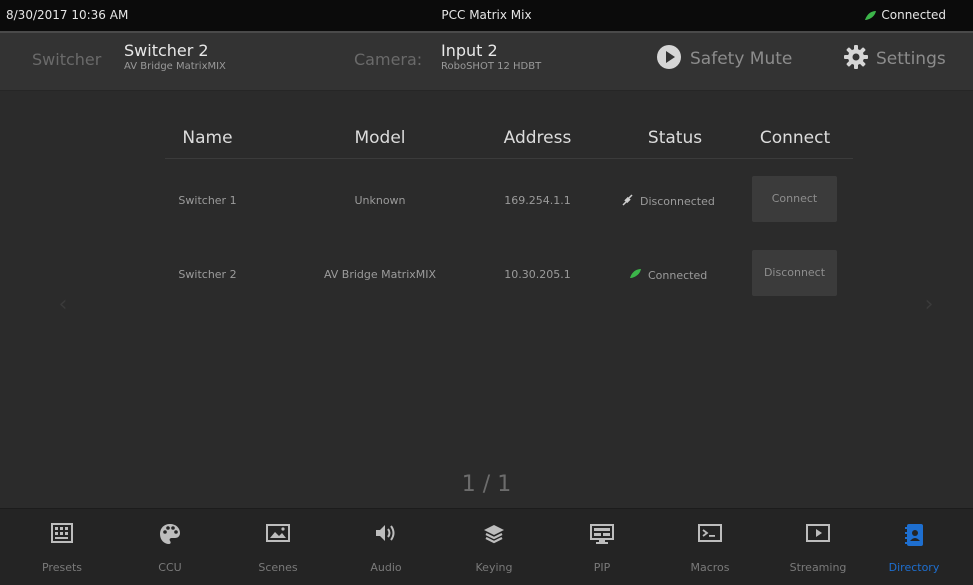 The width and height of the screenshot is (973, 585). What do you see at coordinates (911, 59) in the screenshot?
I see `settings-label: Settings` at bounding box center [911, 59].